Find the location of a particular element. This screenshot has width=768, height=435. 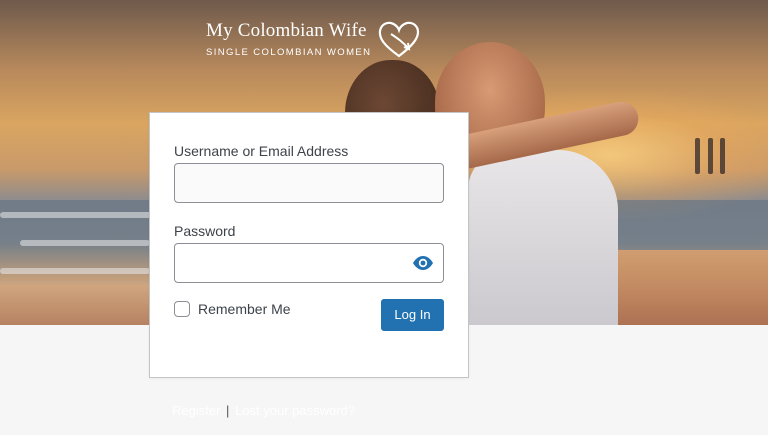

remember-me-checkbox is located at coordinates (182, 309).